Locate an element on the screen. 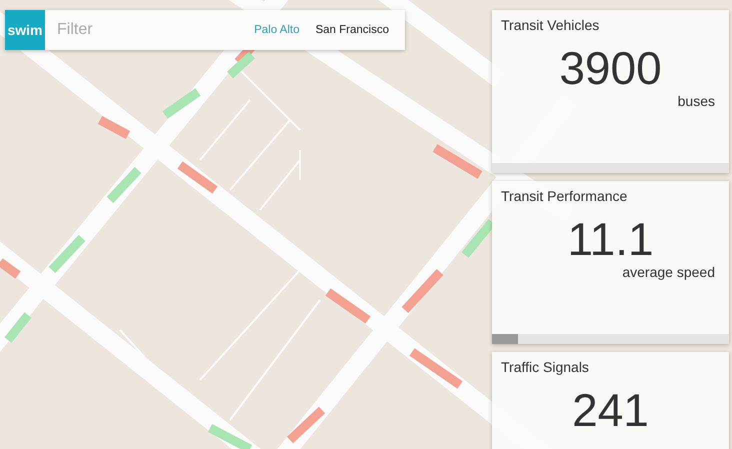 This screenshot has height=449, width=732. filter-field: Filter is located at coordinates (154, 30).